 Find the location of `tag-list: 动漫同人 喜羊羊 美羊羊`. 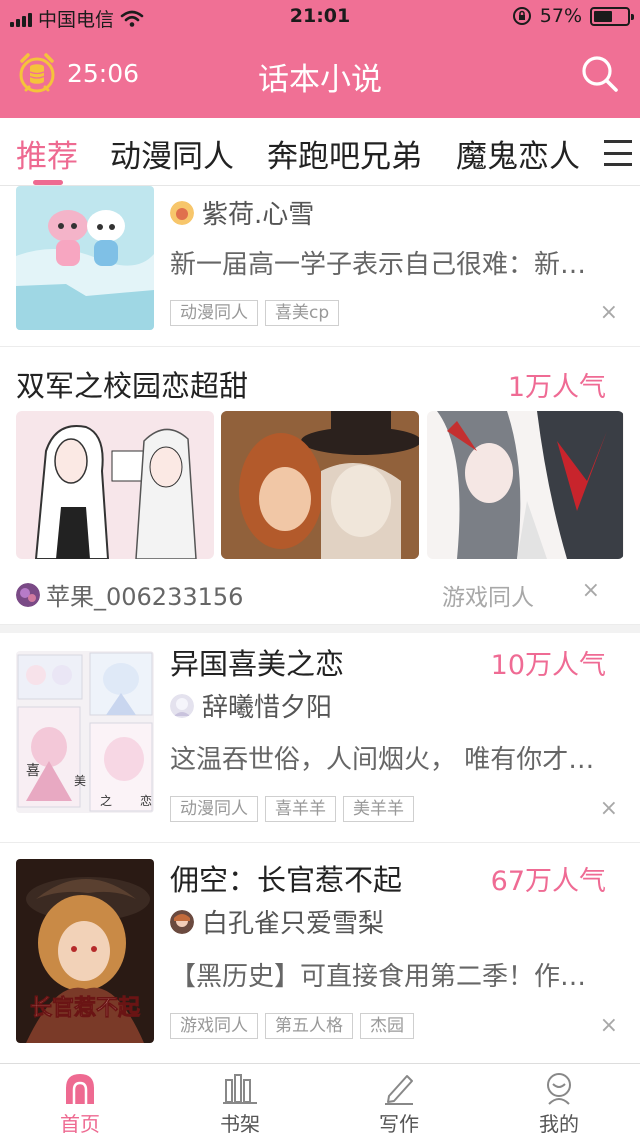

tag-list: 动漫同人 喜羊羊 美羊羊 is located at coordinates (292, 809).